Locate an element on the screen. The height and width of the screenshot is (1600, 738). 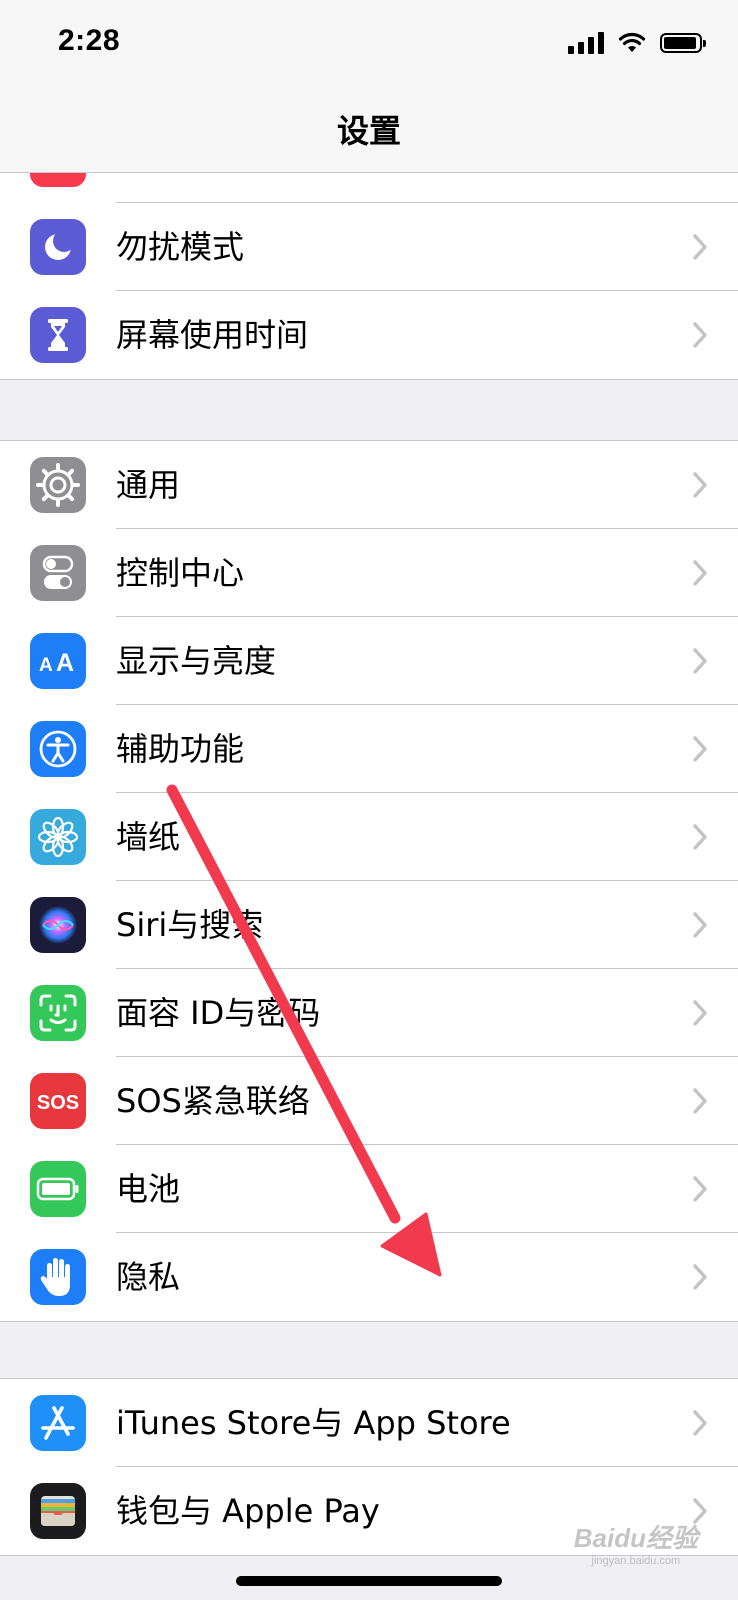
settings-row-itunes-app-store: iTunes Store与 App Store is located at coordinates (369, 1423).